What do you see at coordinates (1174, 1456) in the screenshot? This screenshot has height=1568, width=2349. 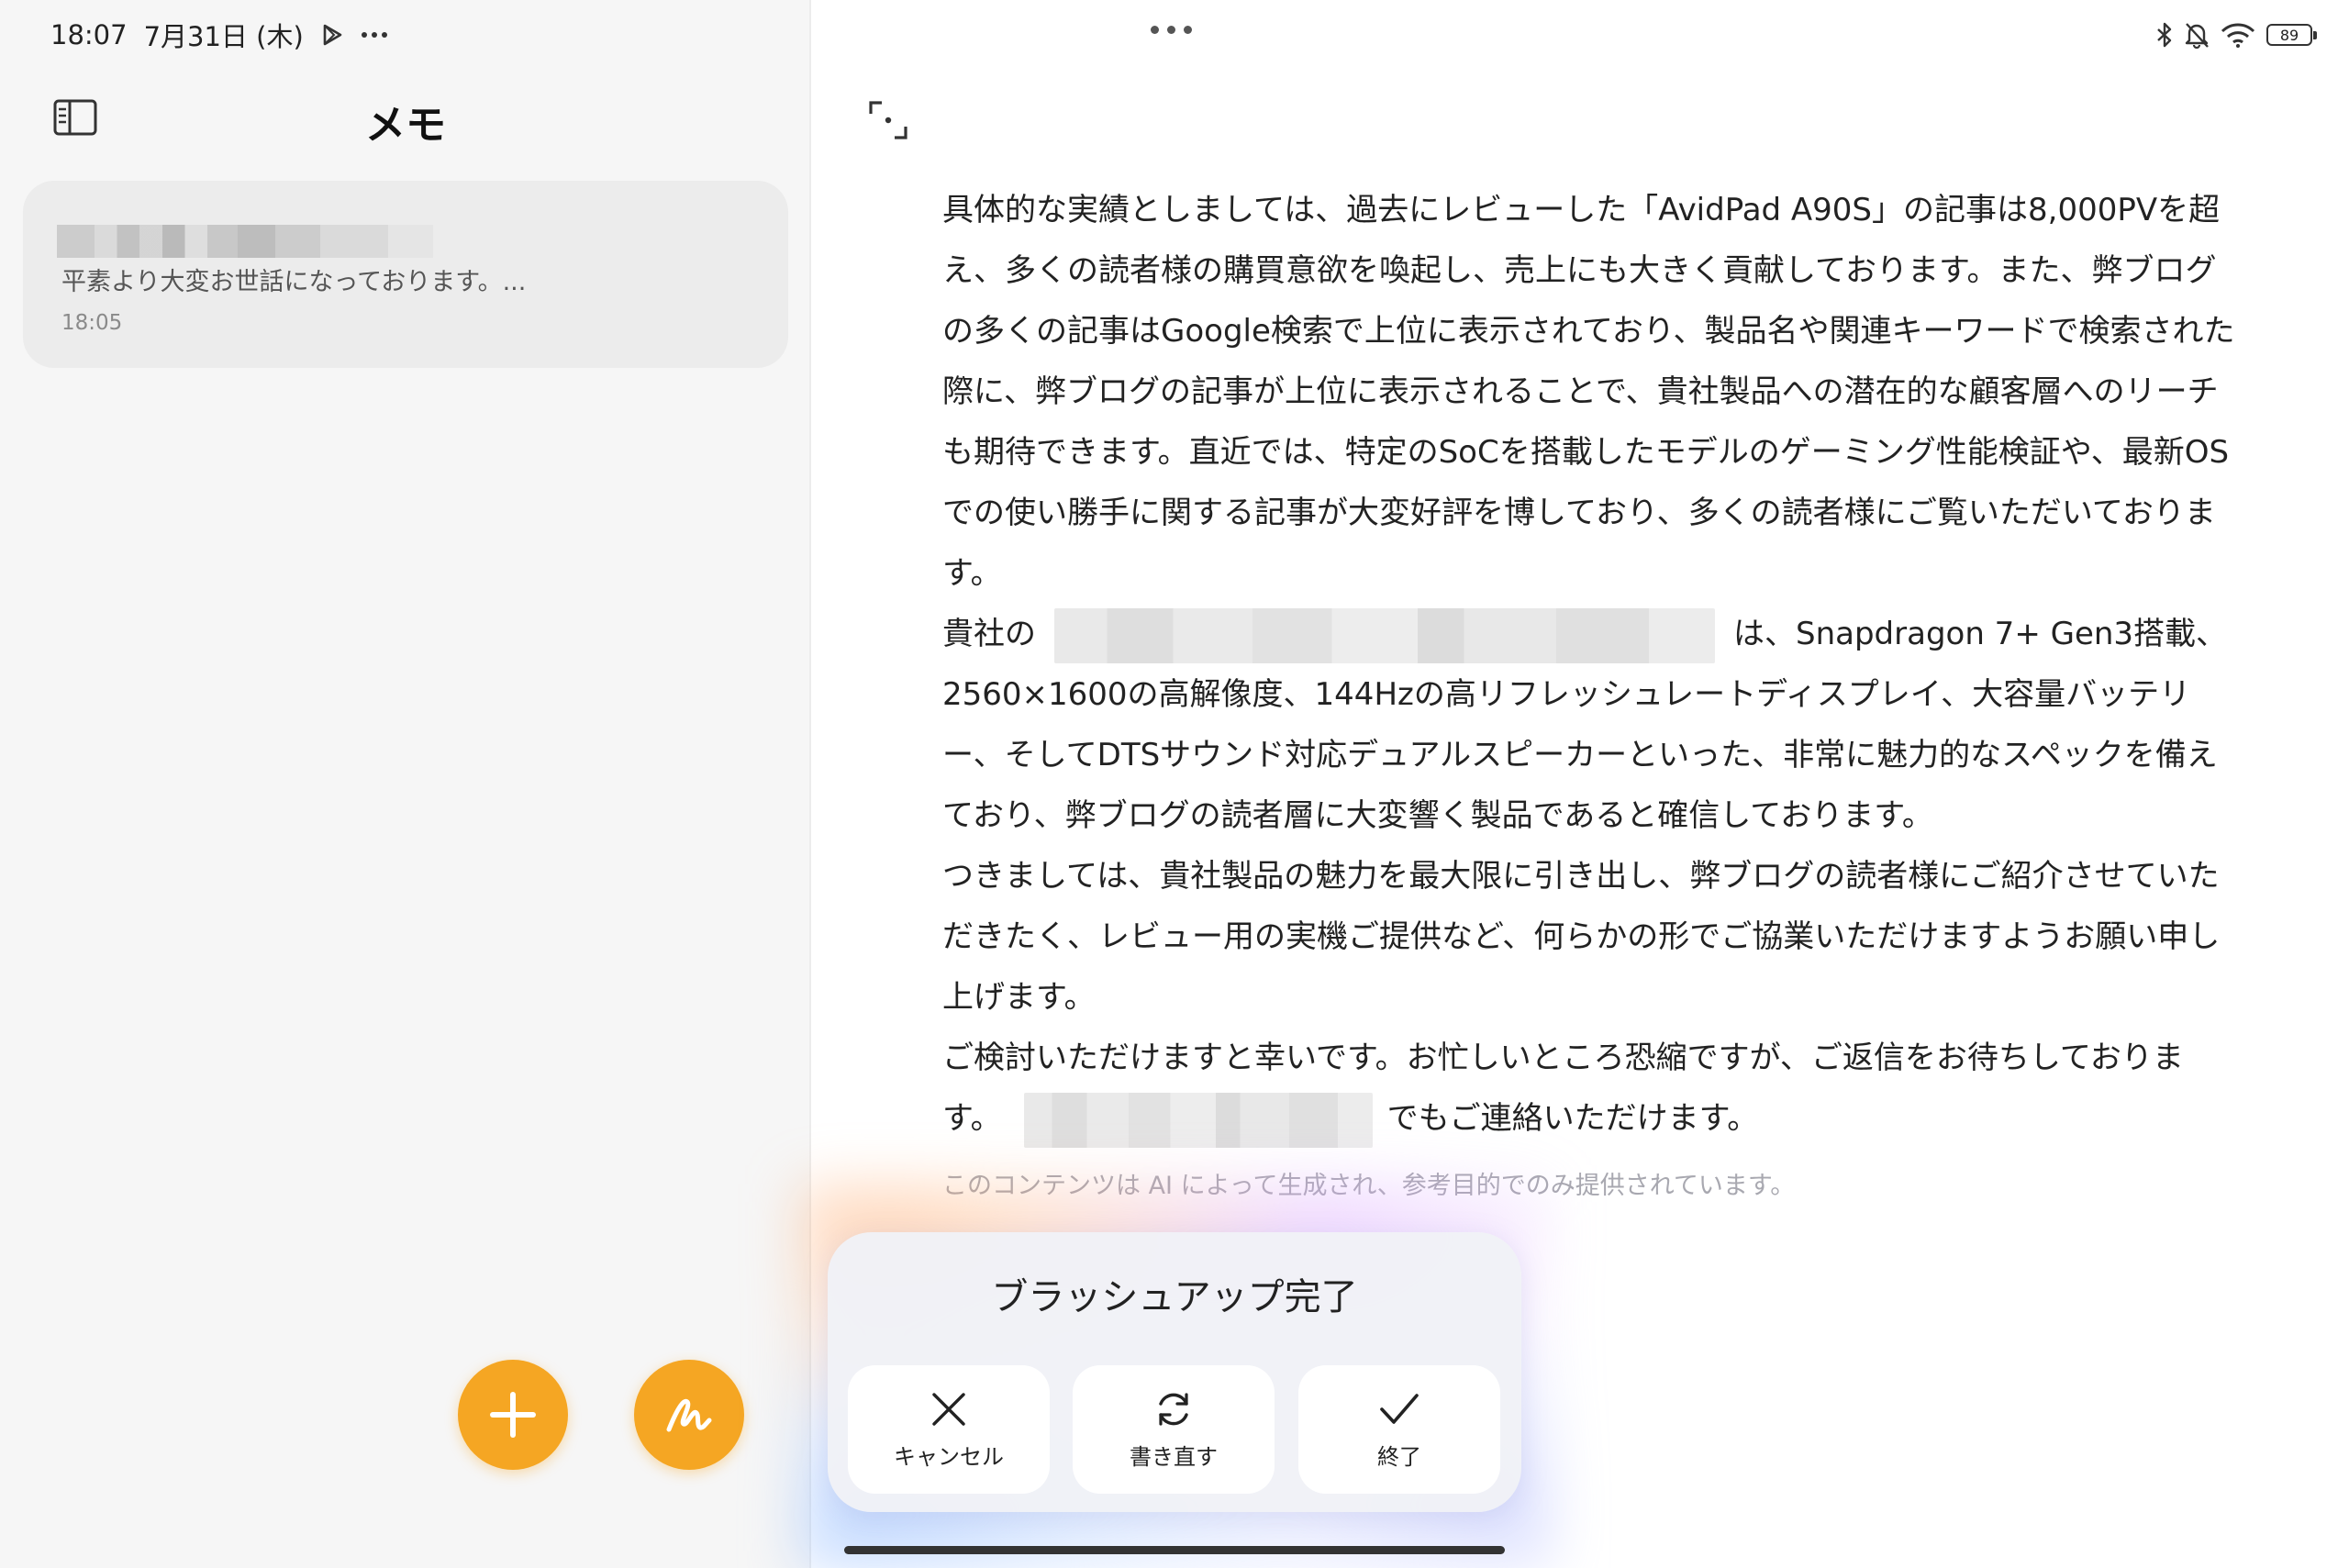 I see `rewrite-label: 書き直す` at bounding box center [1174, 1456].